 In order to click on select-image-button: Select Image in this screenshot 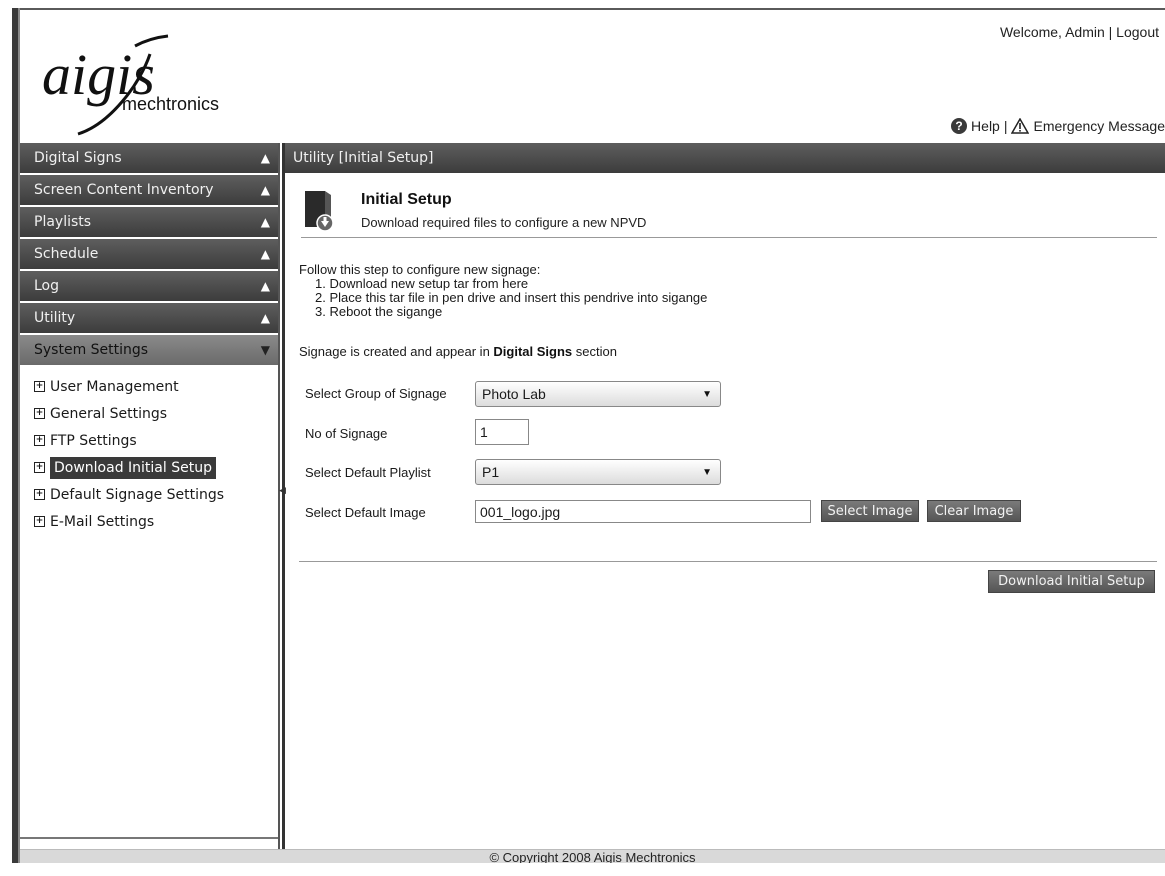, I will do `click(870, 511)`.